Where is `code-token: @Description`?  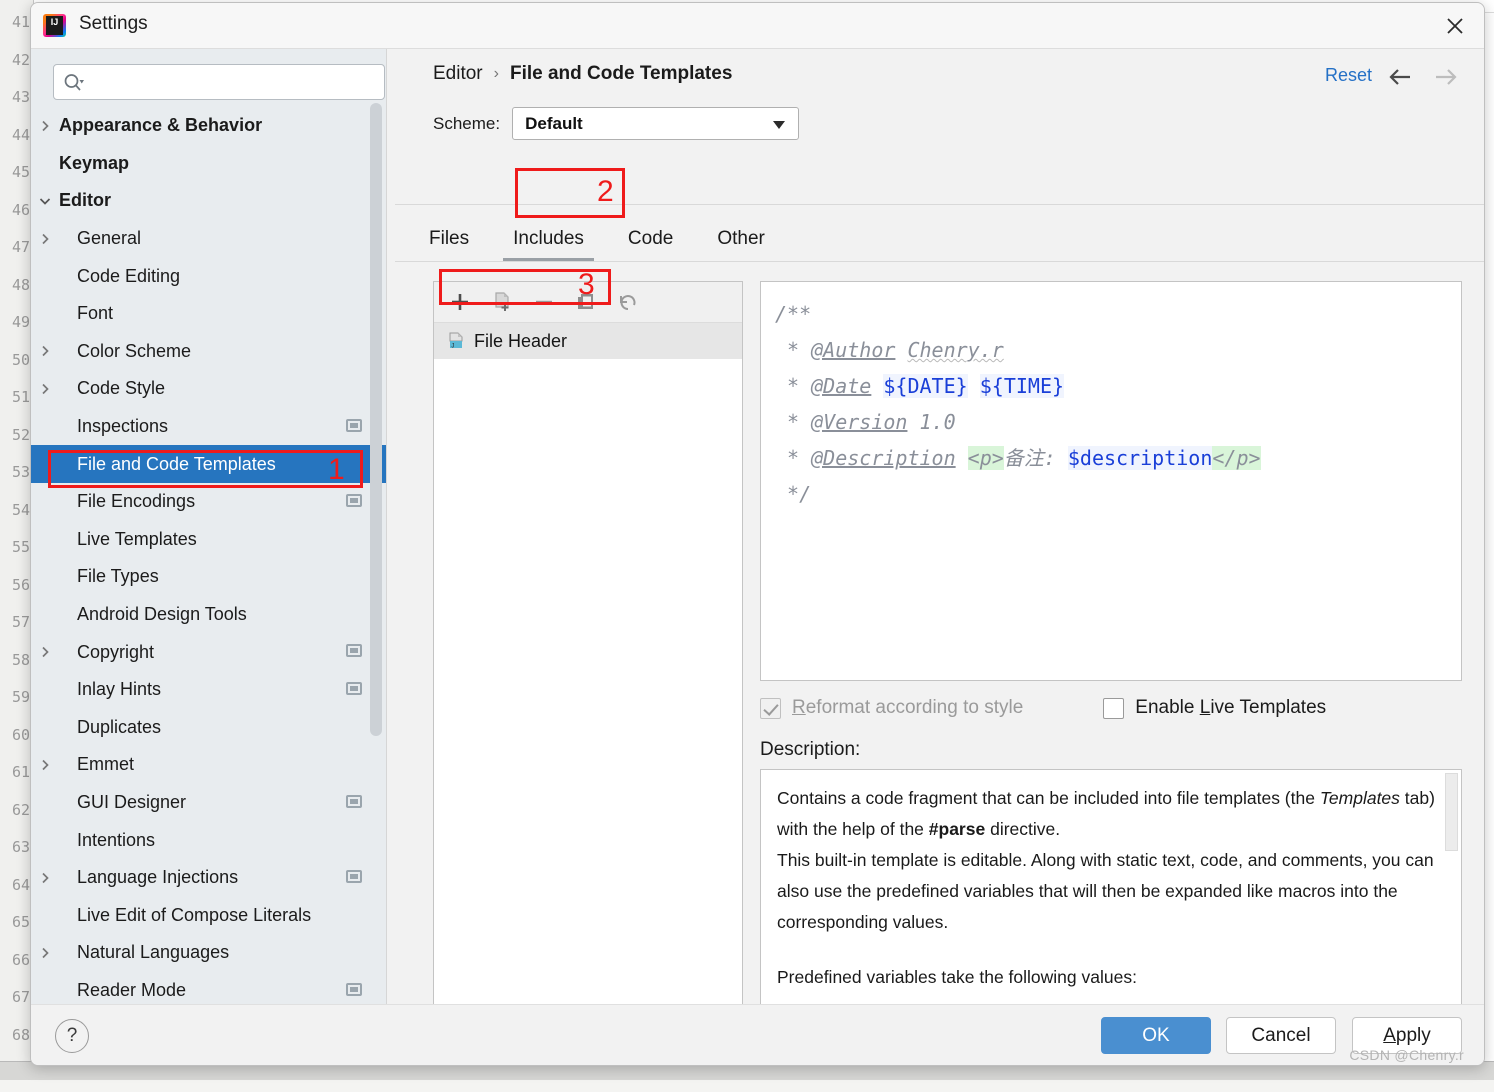
code-token: @Description is located at coordinates (883, 458).